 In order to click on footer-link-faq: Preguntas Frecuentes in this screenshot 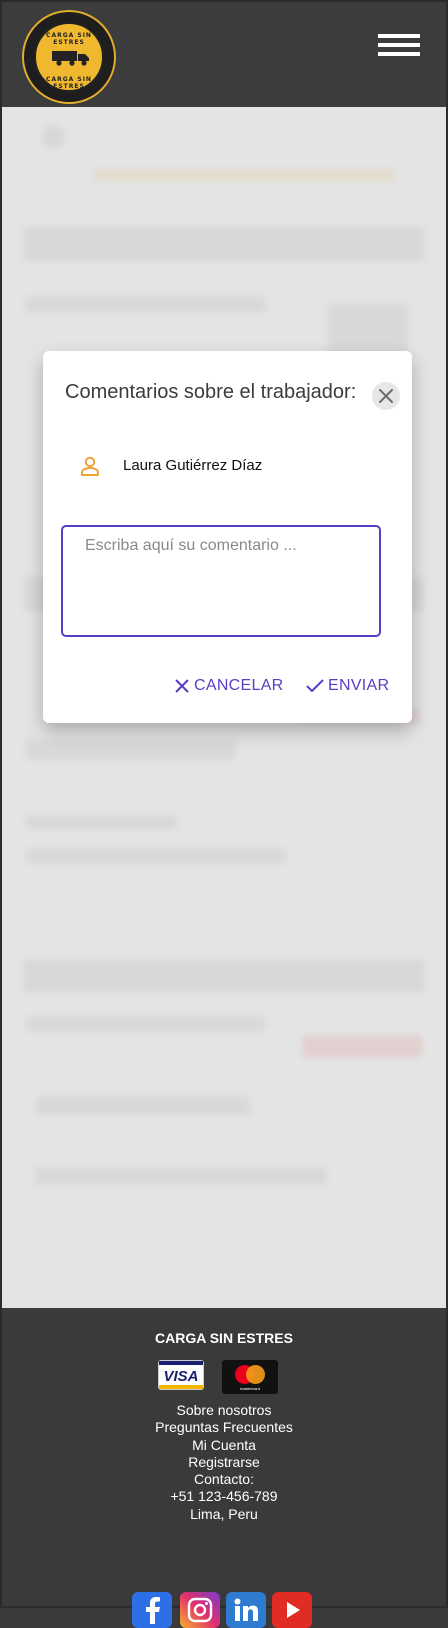, I will do `click(224, 1427)`.